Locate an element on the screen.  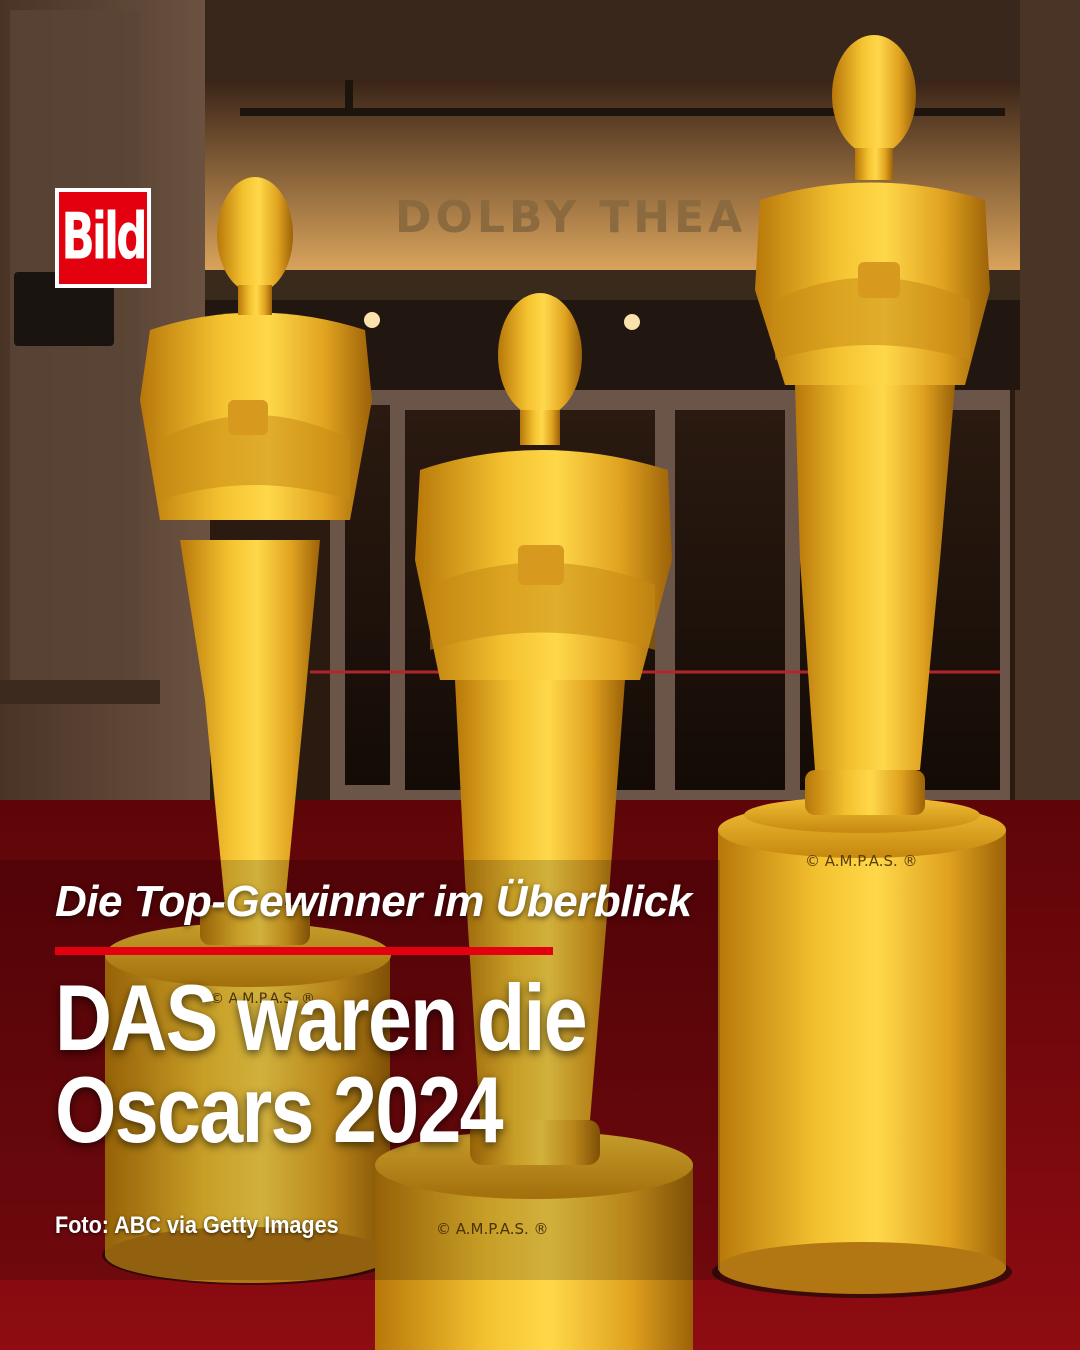
kicker-subtitle: Die Top-Gewinner im Überblick is located at coordinates (373, 901).